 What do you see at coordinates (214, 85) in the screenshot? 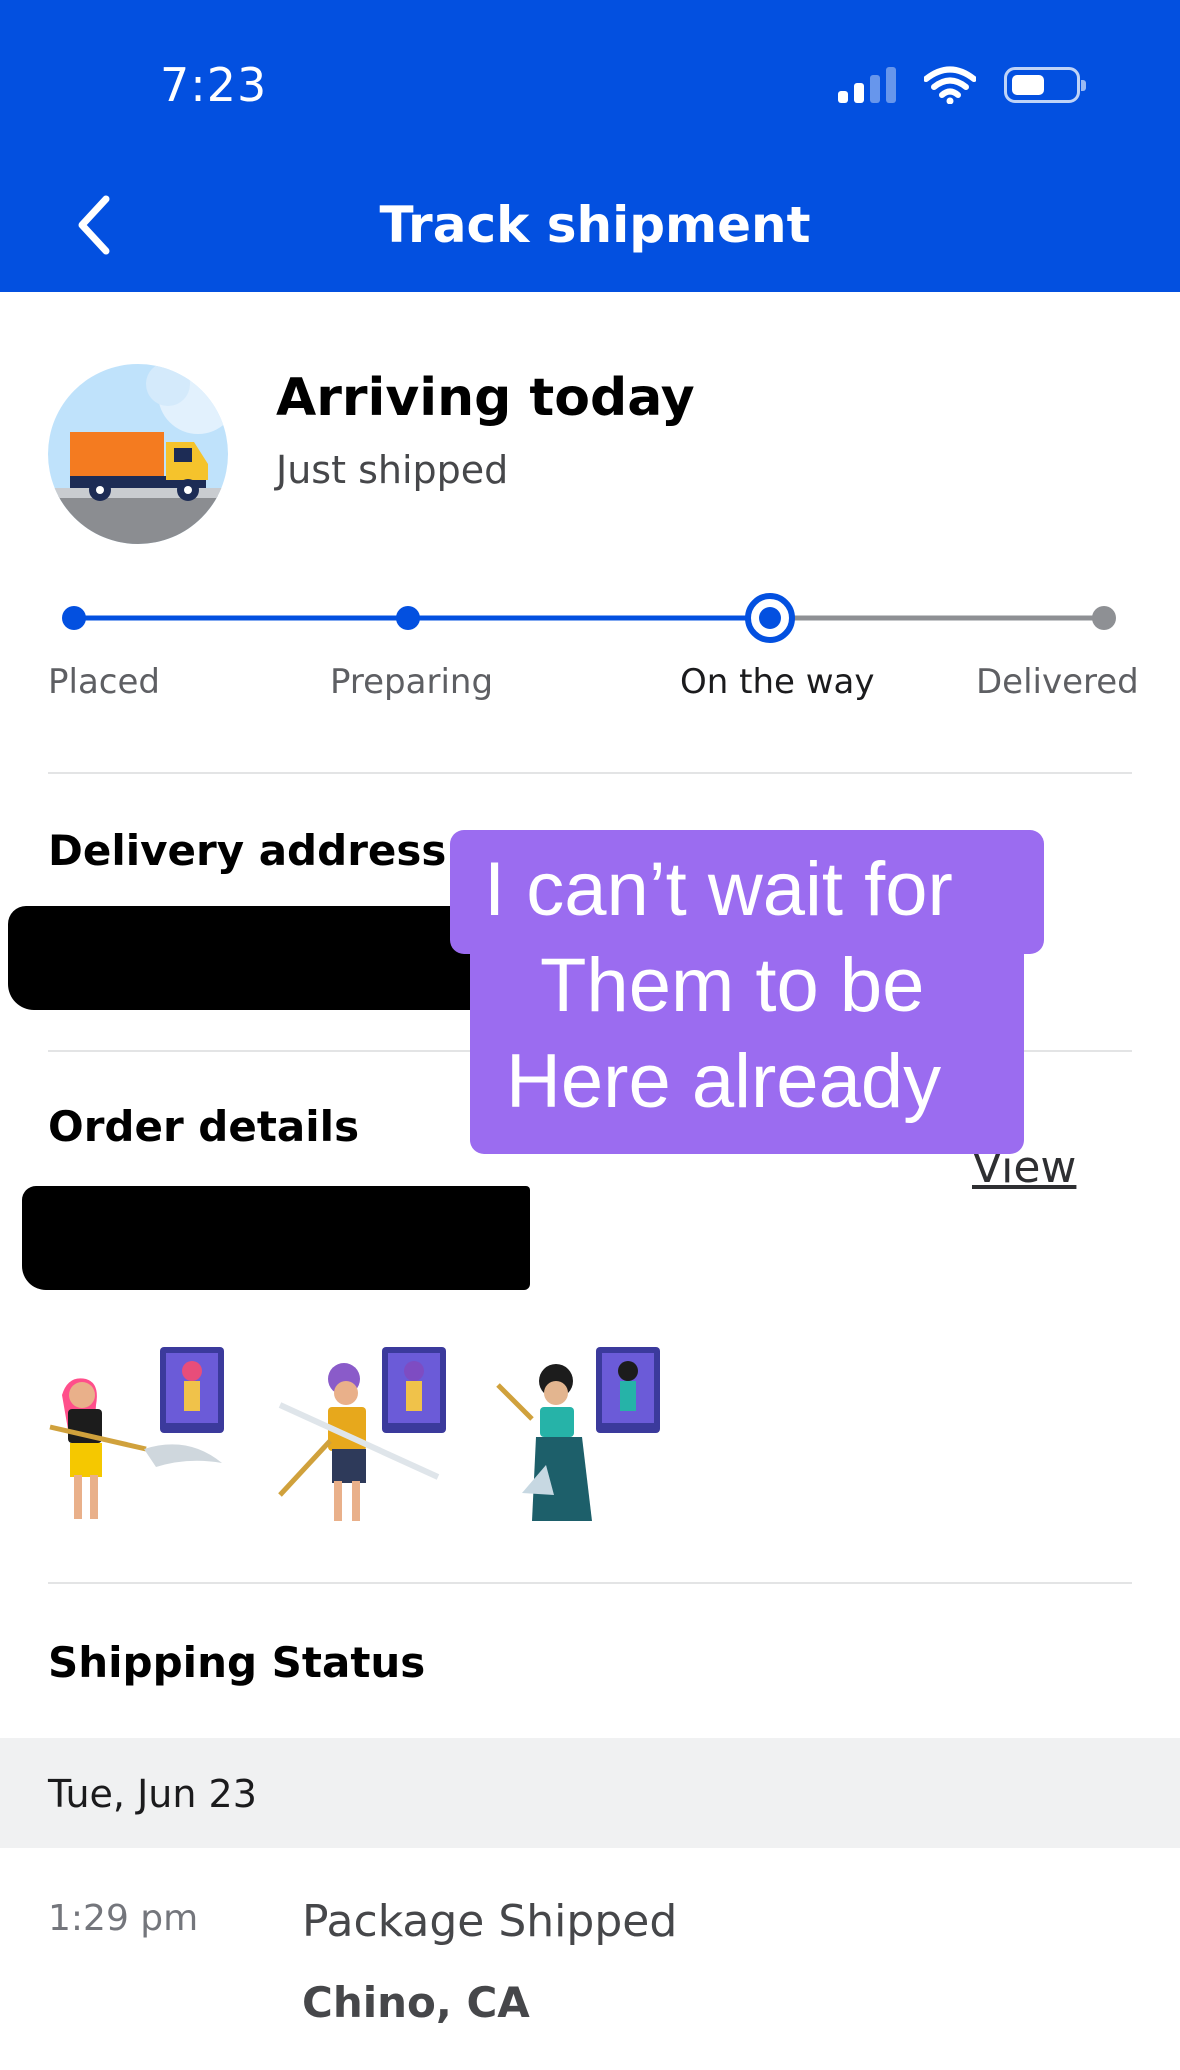
I see `status-time: 7:23` at bounding box center [214, 85].